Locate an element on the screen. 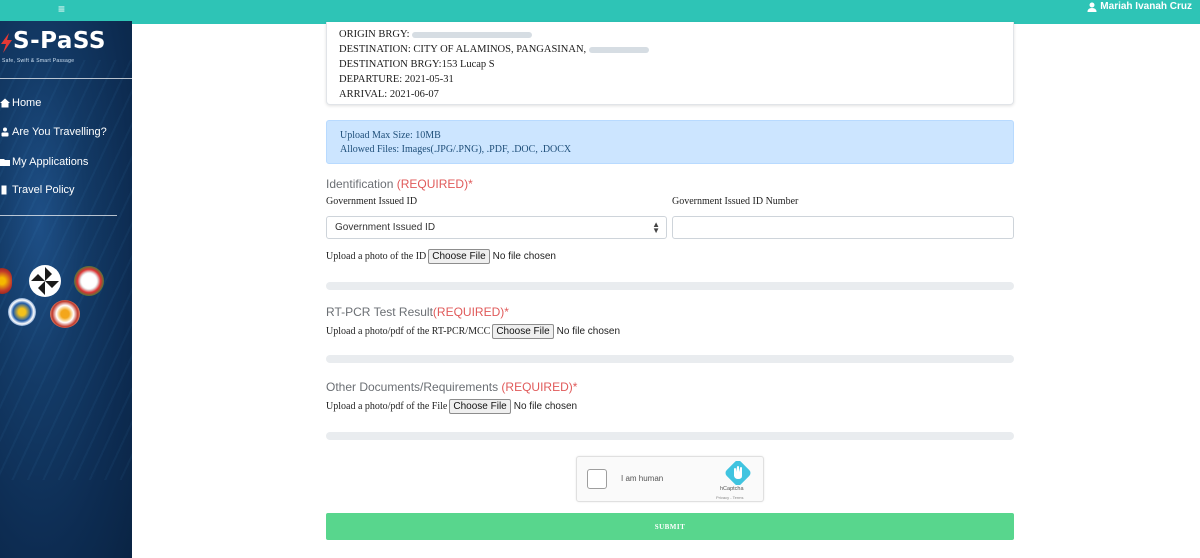 The height and width of the screenshot is (558, 1200). destination-brgy: DESTINATION BRGY:153 Lucap S is located at coordinates (417, 64).